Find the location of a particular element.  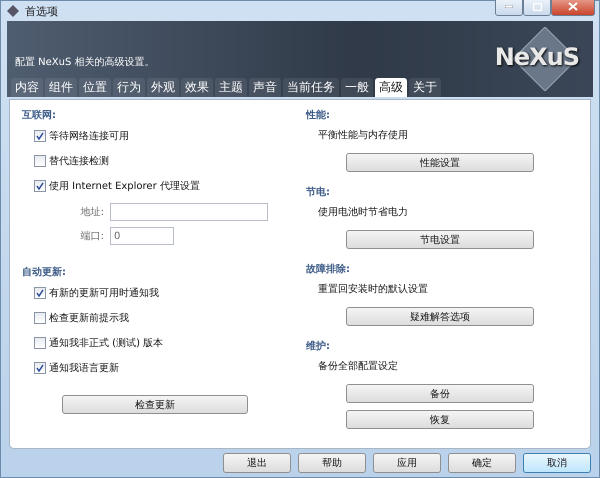

settings-button: 节电设置 is located at coordinates (440, 239).